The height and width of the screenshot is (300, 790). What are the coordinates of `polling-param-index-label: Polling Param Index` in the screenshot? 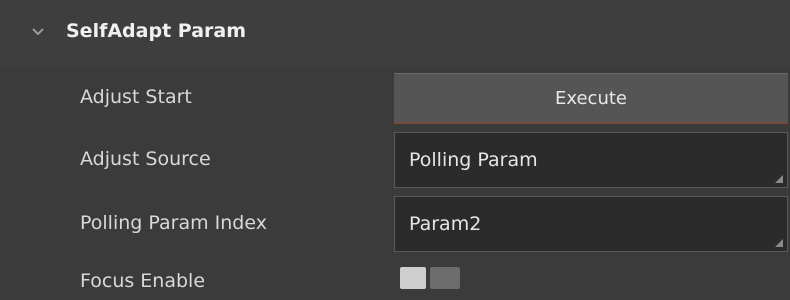 It's located at (173, 223).